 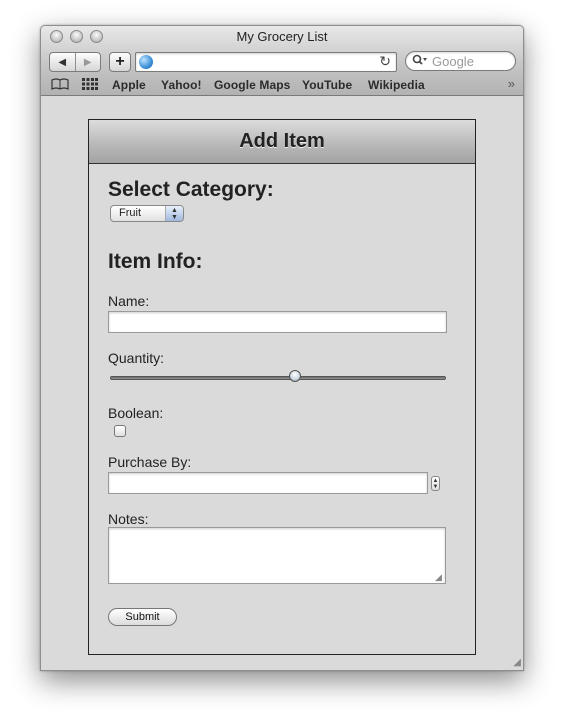 What do you see at coordinates (294, 376) in the screenshot?
I see `quantity-slider-thumb` at bounding box center [294, 376].